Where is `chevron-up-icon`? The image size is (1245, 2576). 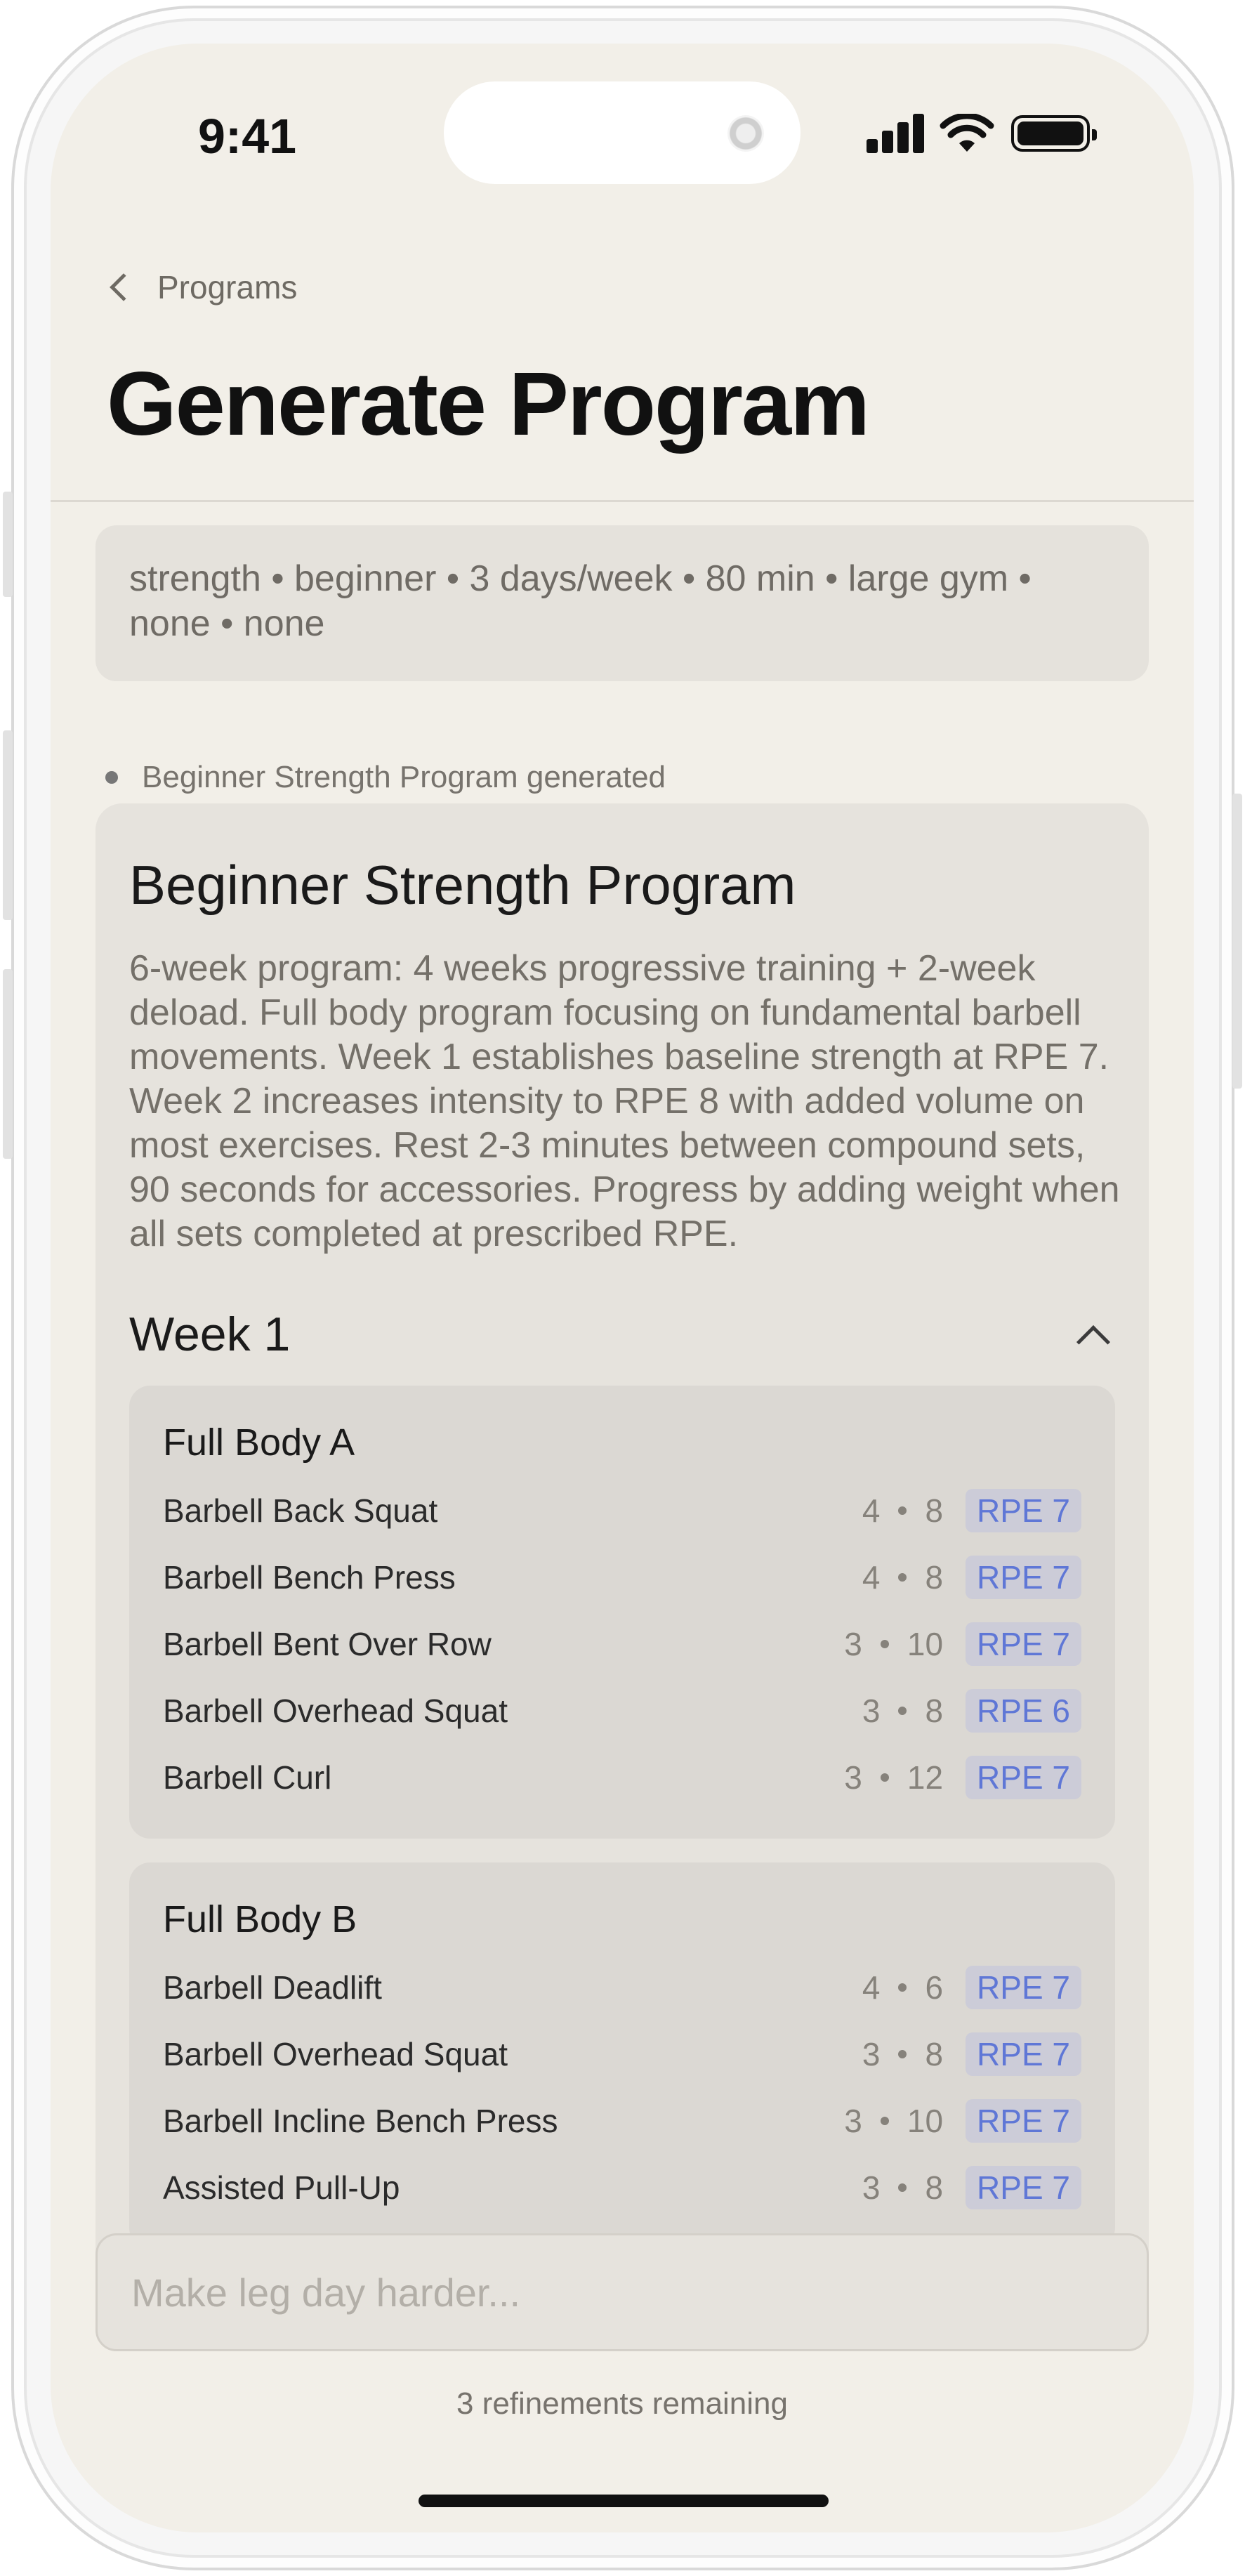
chevron-up-icon is located at coordinates (1093, 1342).